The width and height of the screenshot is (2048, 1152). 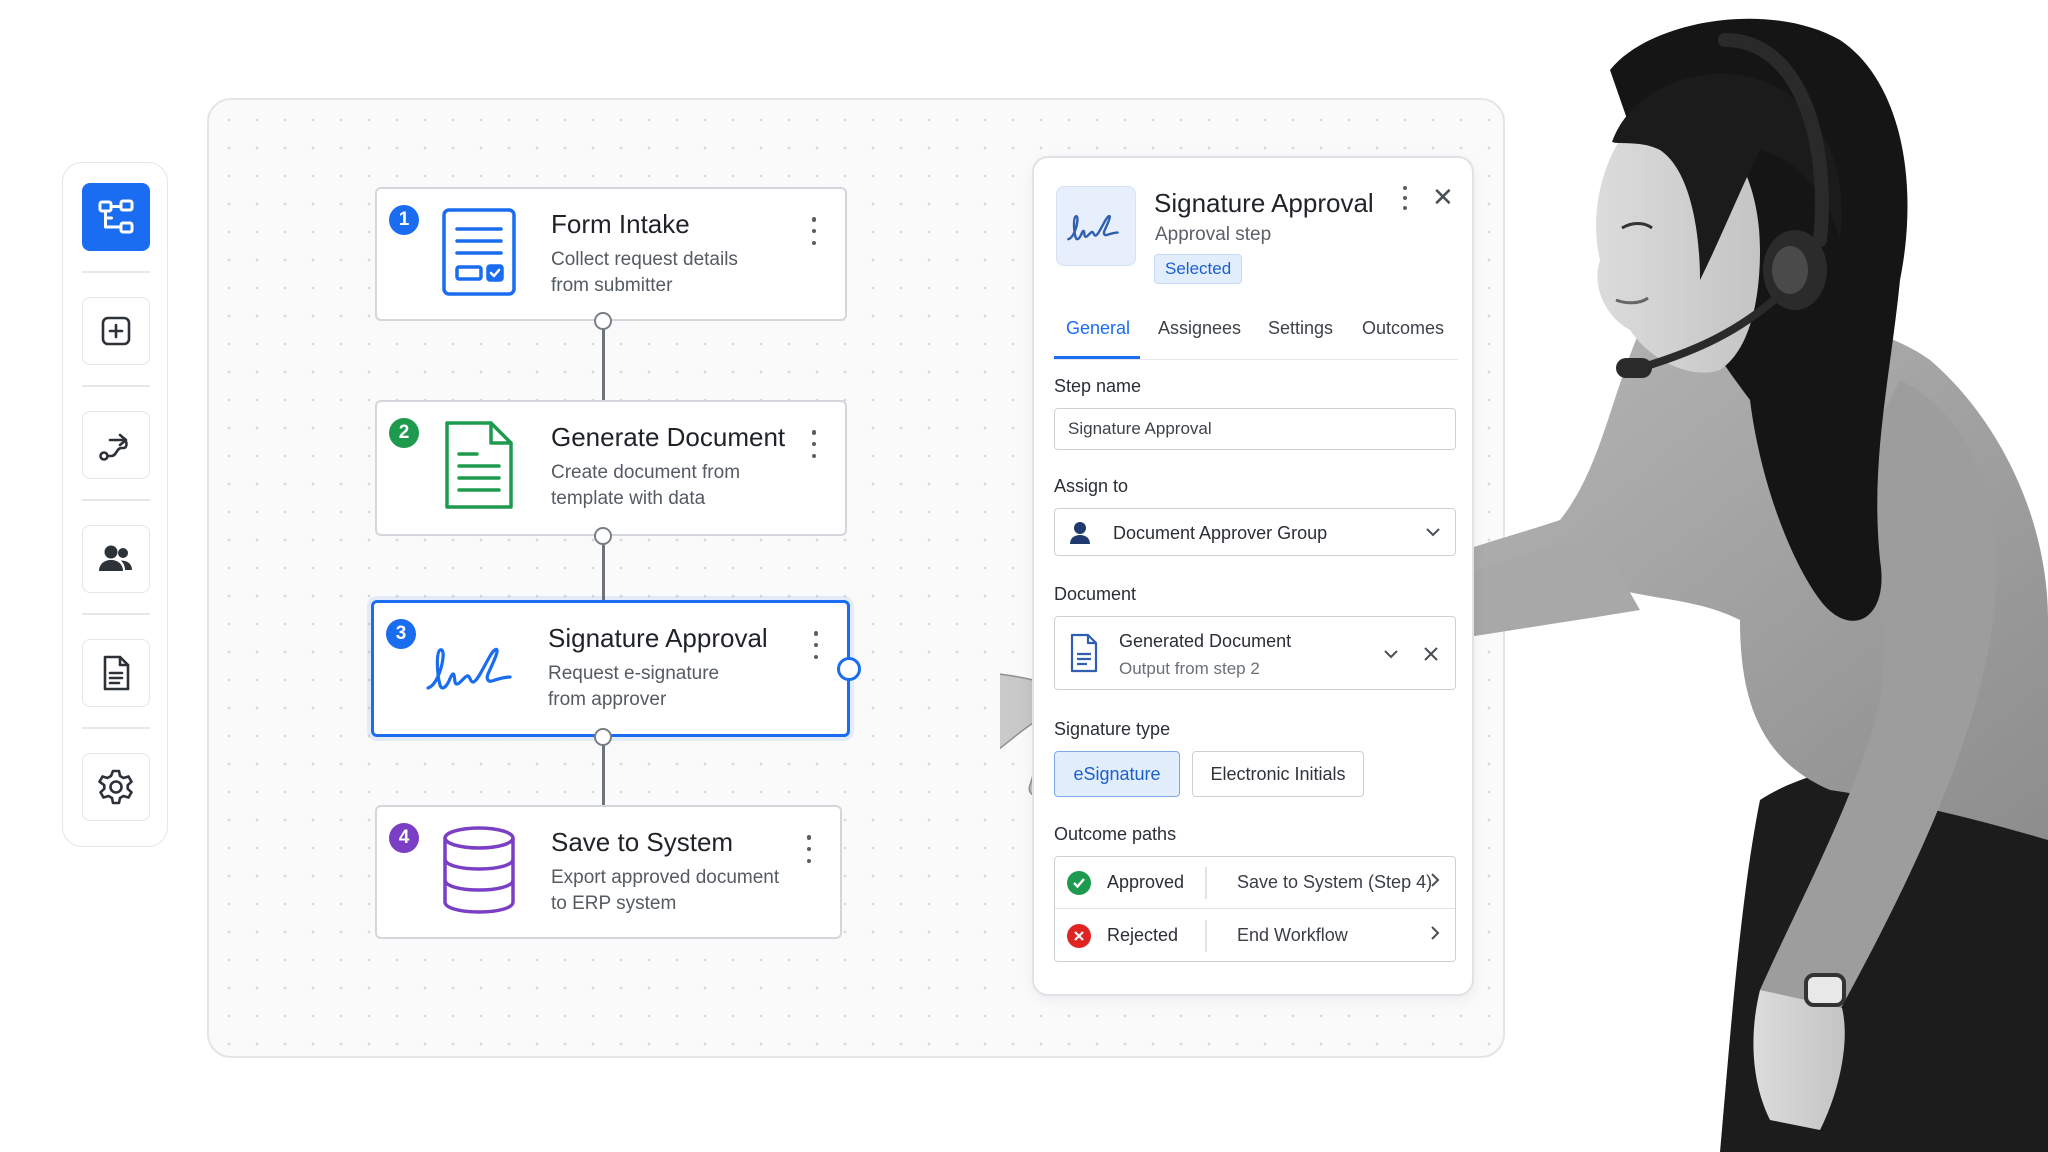 I want to click on workflow-icon, so click(x=116, y=217).